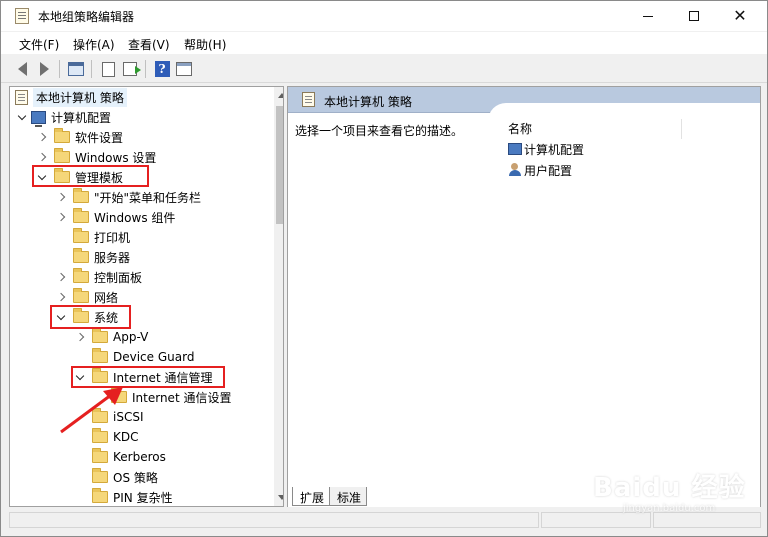  I want to click on close-icon: ✕, so click(740, 15).